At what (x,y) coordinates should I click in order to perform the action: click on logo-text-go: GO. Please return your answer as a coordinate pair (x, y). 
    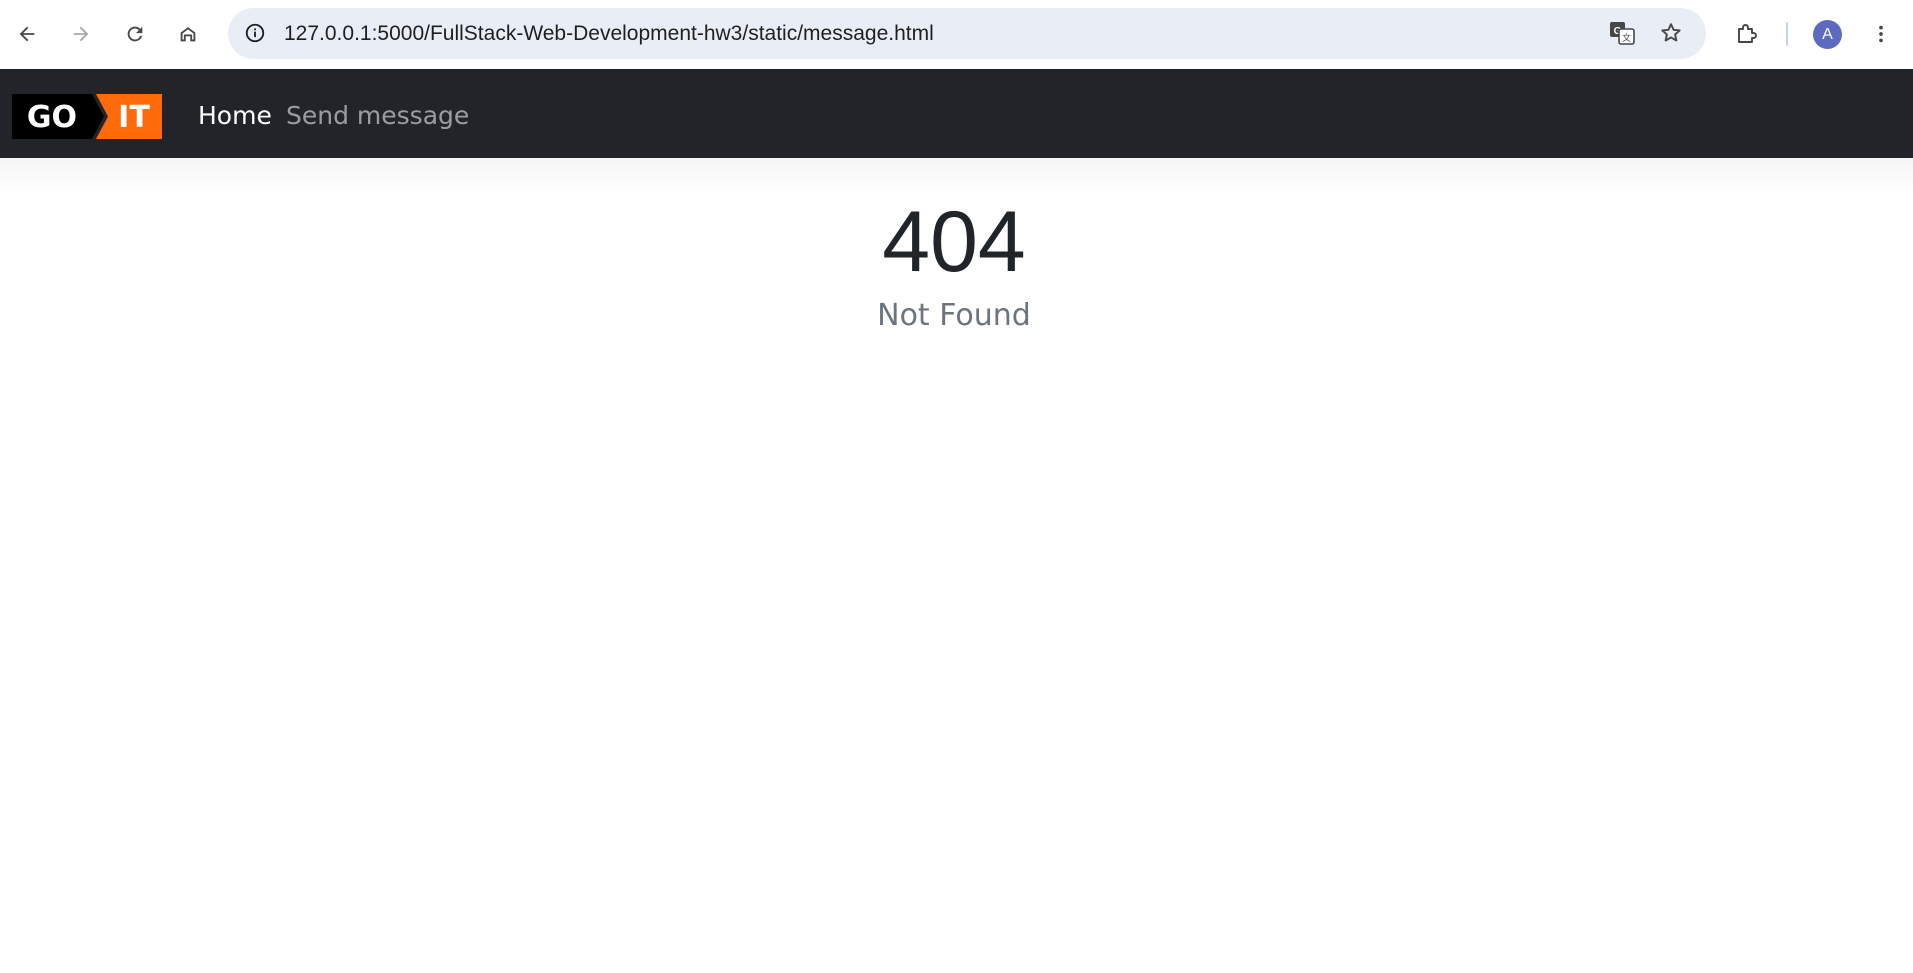
    Looking at the image, I should click on (52, 117).